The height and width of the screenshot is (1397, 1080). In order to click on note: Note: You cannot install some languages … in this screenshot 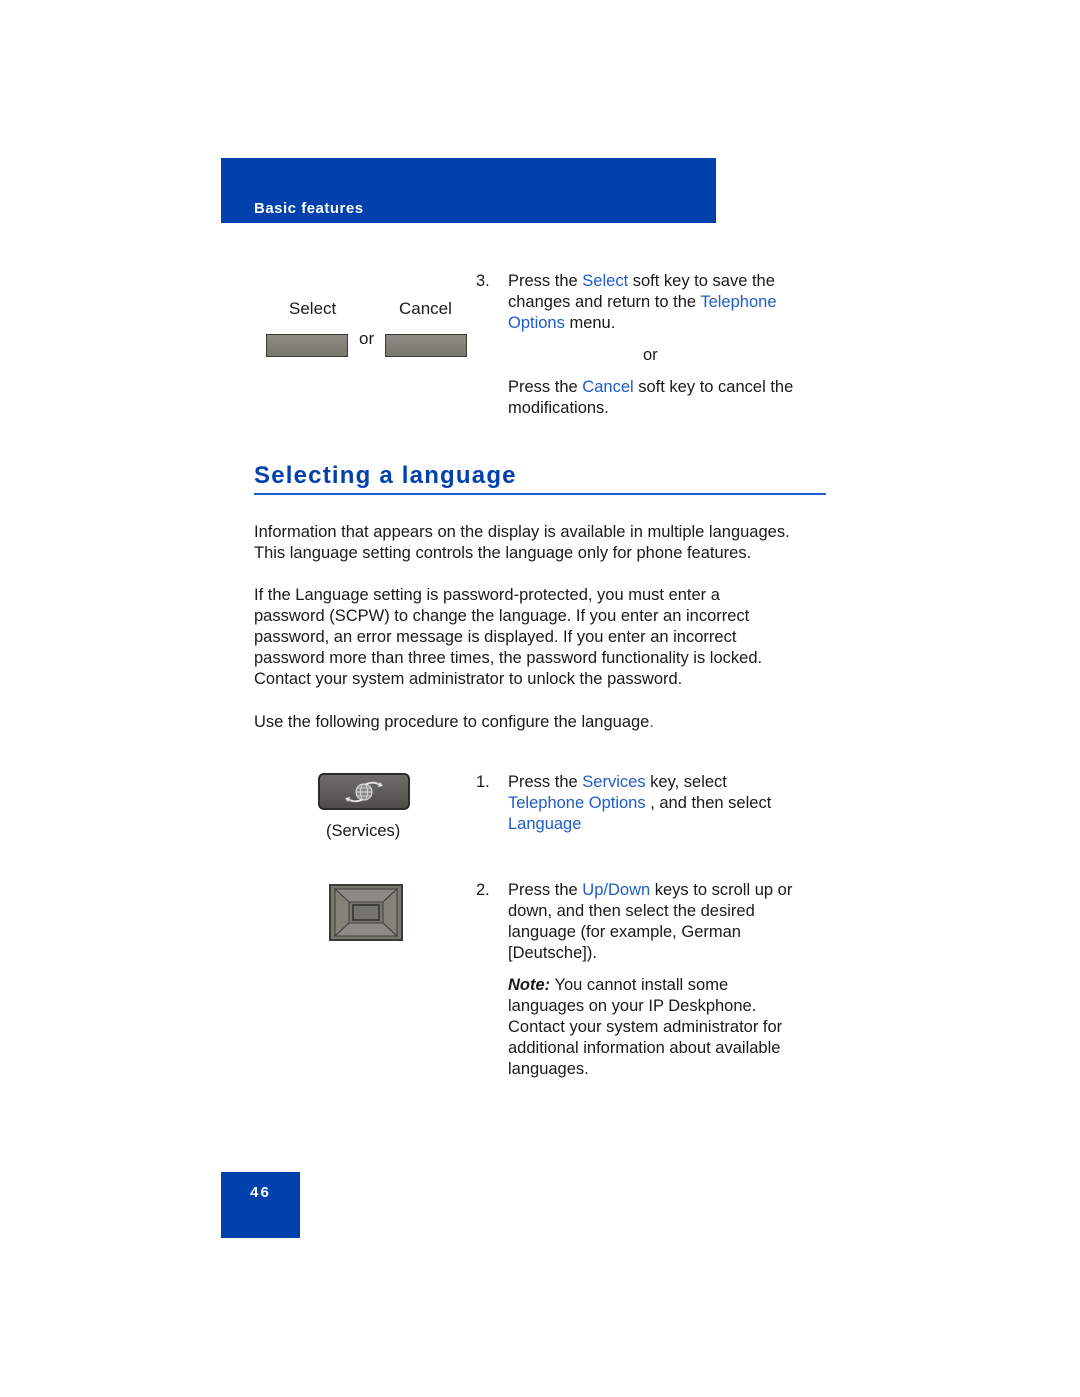, I will do `click(673, 1027)`.